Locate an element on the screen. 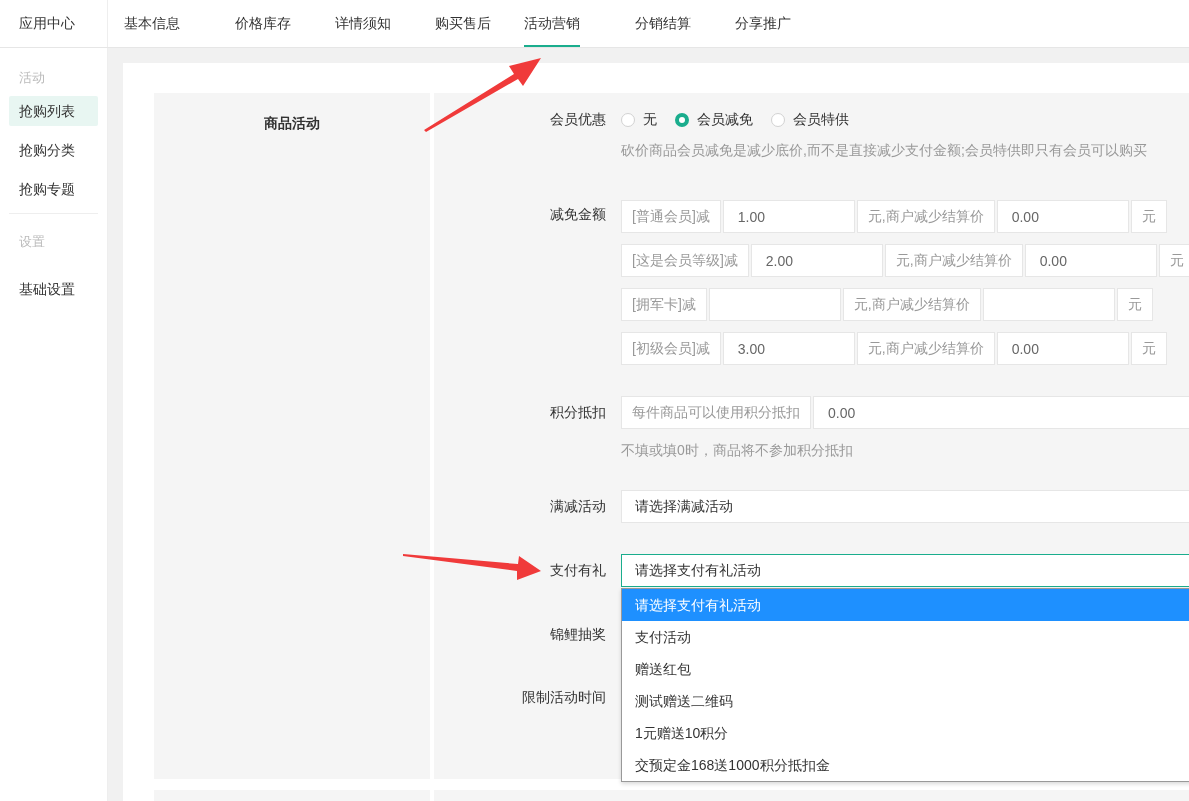 The image size is (1189, 801). radio-label: 会员减免 is located at coordinates (725, 120).